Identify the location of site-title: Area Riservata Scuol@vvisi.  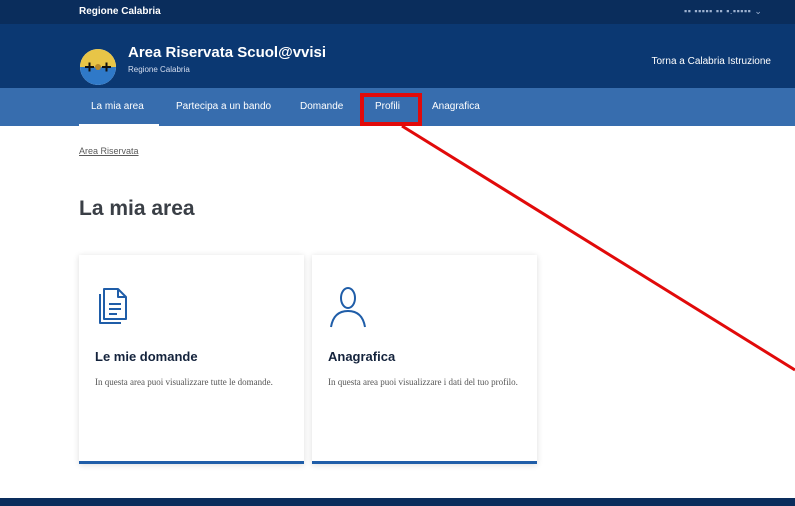
(227, 52).